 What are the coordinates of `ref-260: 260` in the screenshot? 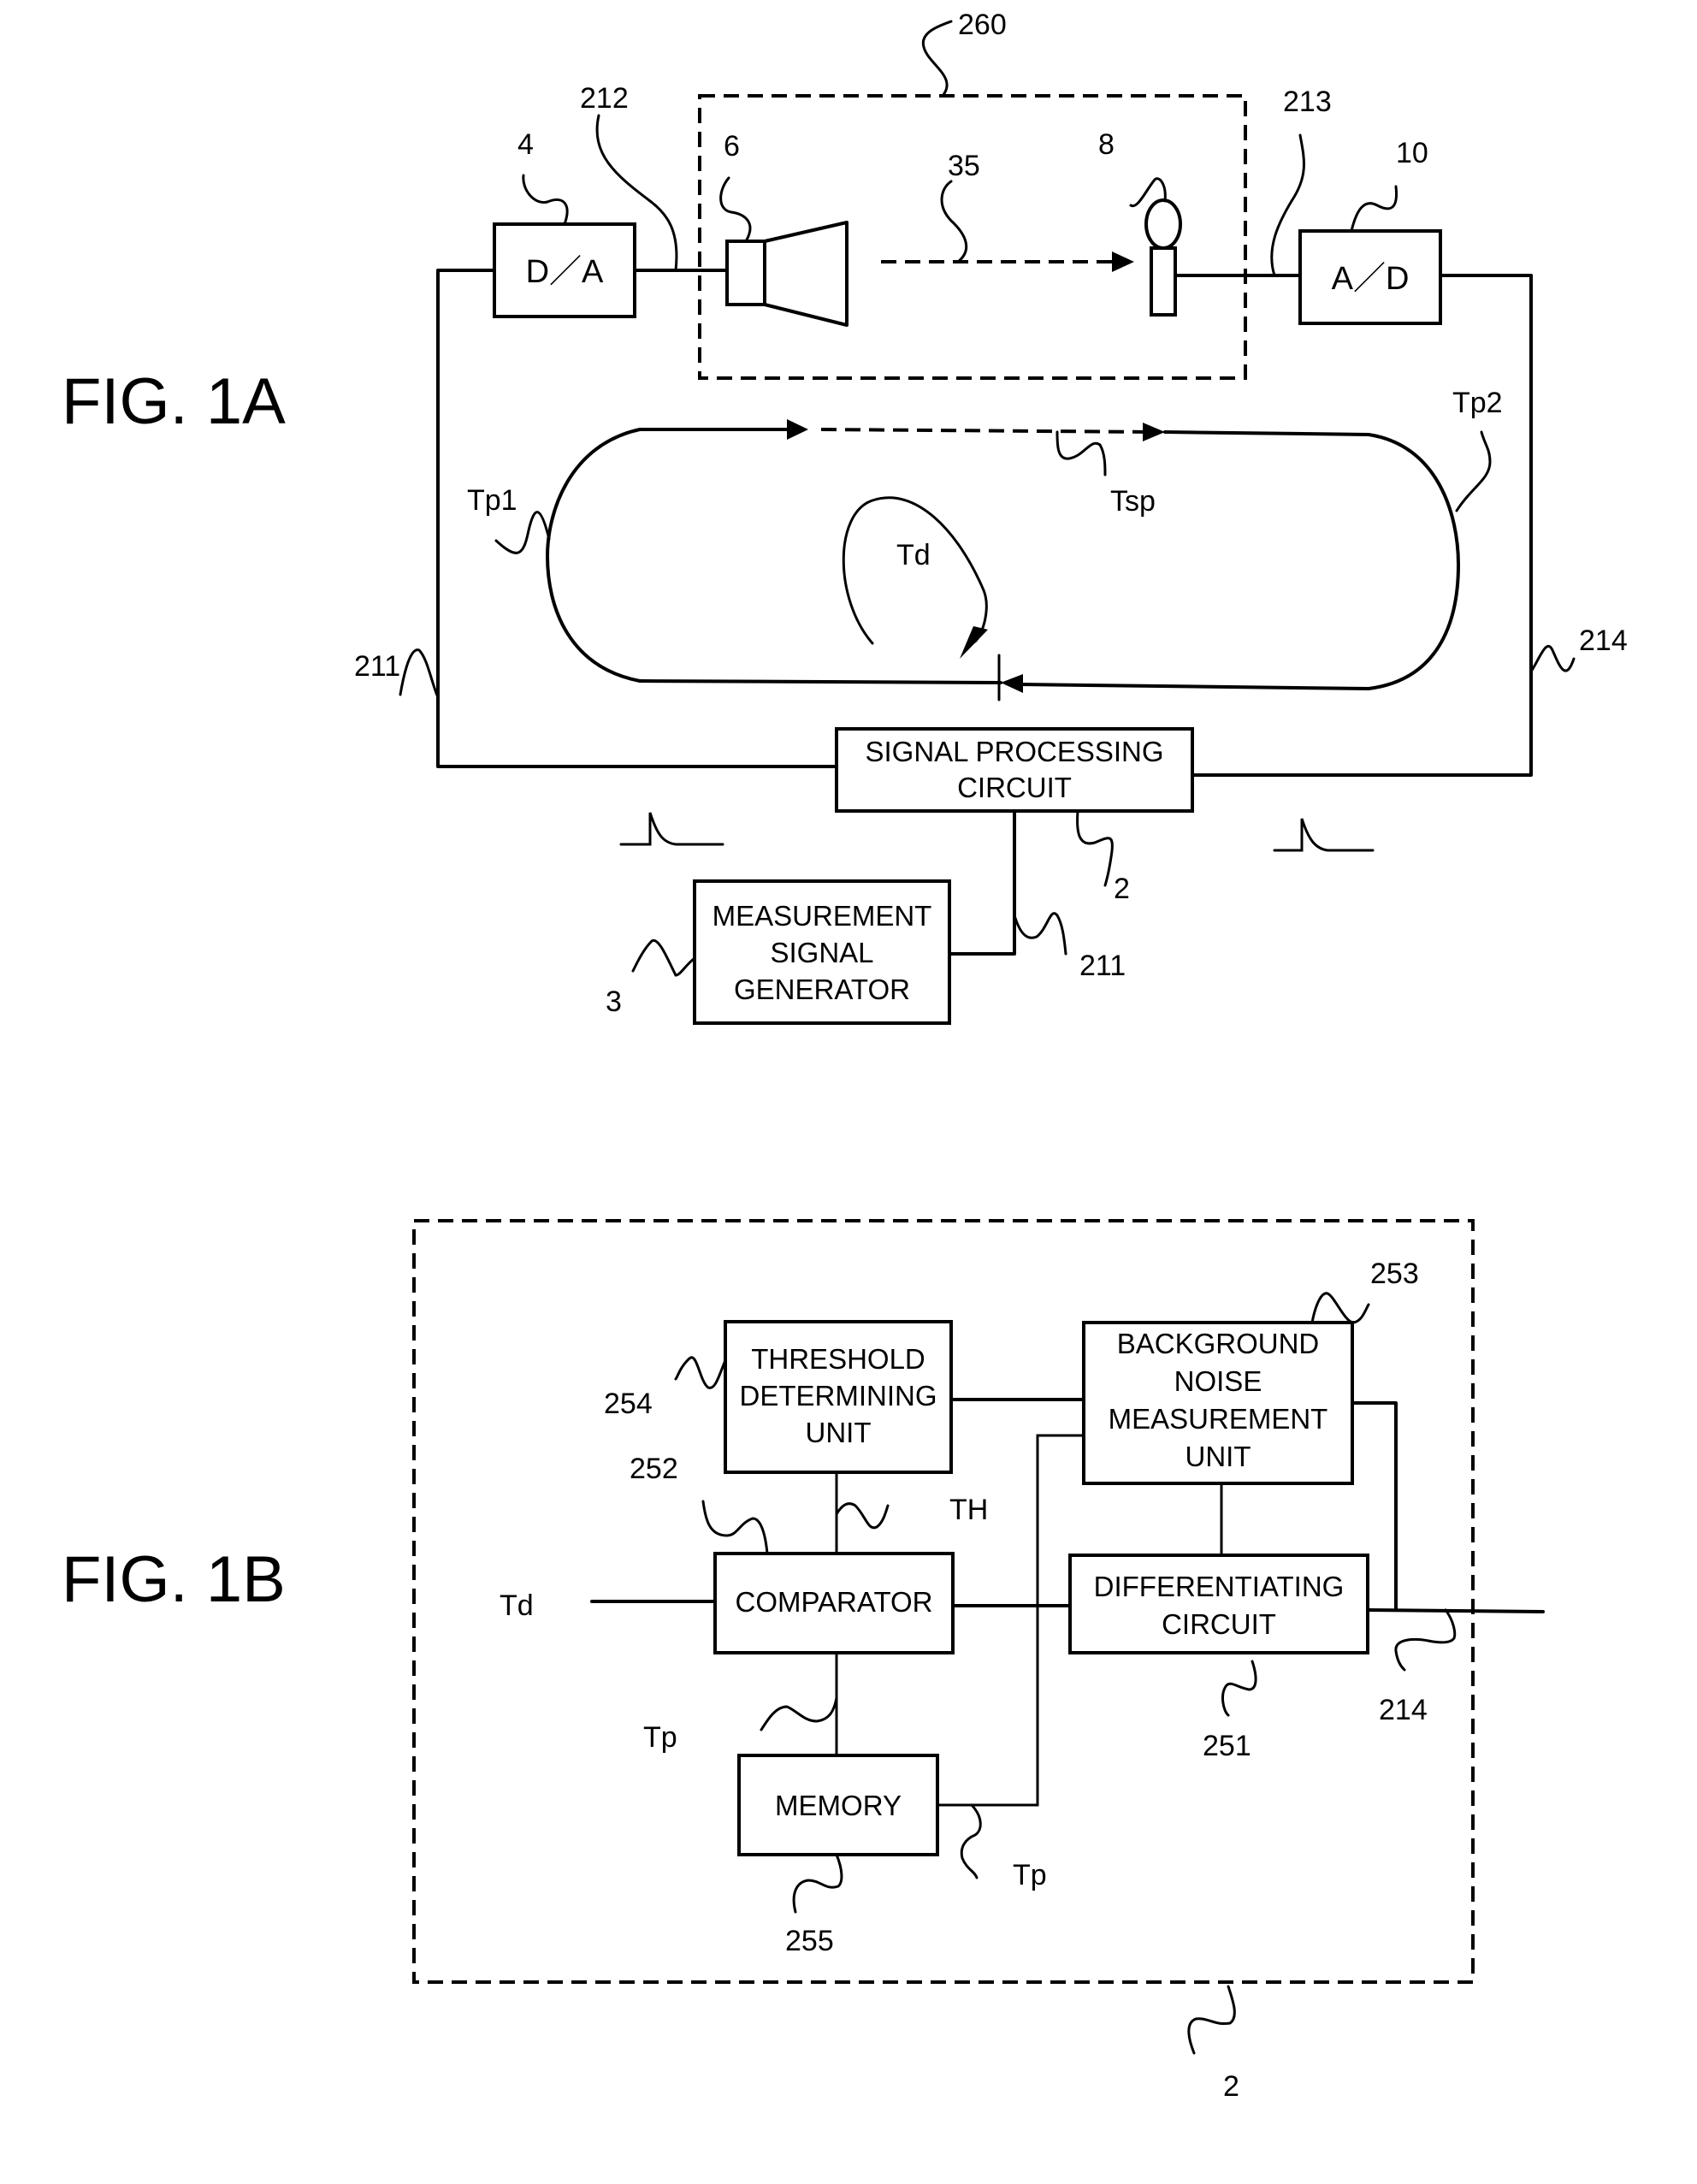 It's located at (982, 25).